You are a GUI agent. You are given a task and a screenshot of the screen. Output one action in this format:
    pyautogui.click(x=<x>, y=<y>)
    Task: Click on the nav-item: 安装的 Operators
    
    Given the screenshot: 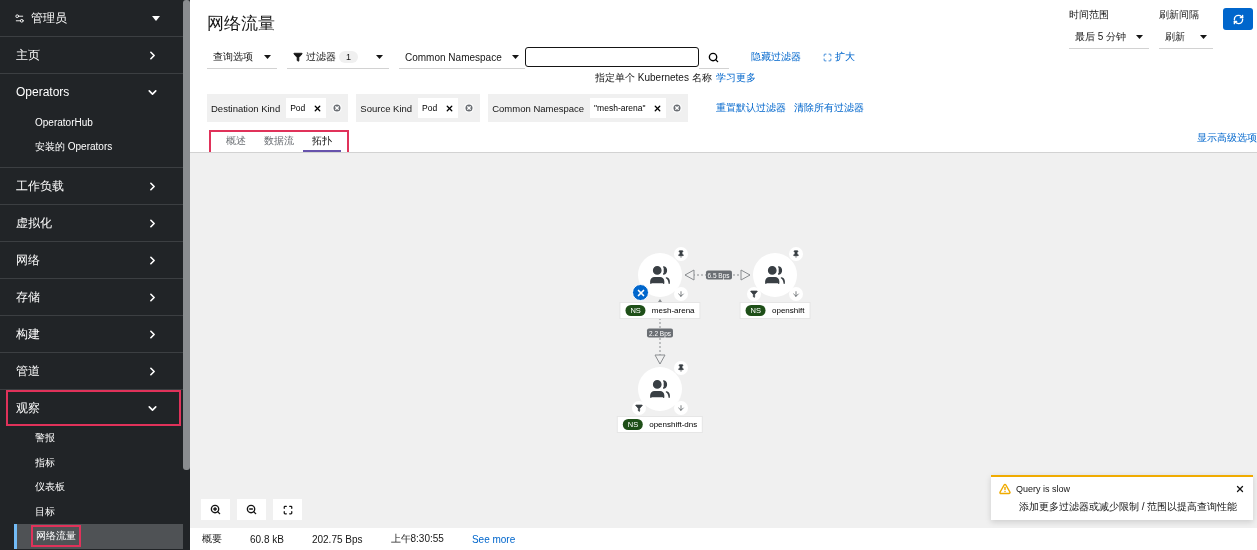 What is the action you would take?
    pyautogui.click(x=91, y=146)
    